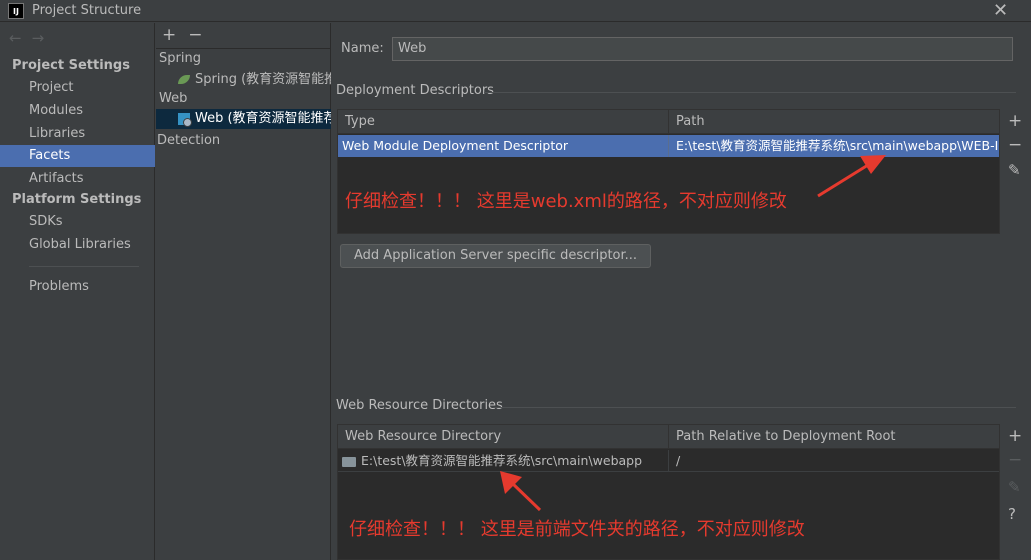 The width and height of the screenshot is (1031, 560). Describe the element at coordinates (77, 245) in the screenshot. I see `sidebar-item-global-libraries: Global Libraries` at that location.